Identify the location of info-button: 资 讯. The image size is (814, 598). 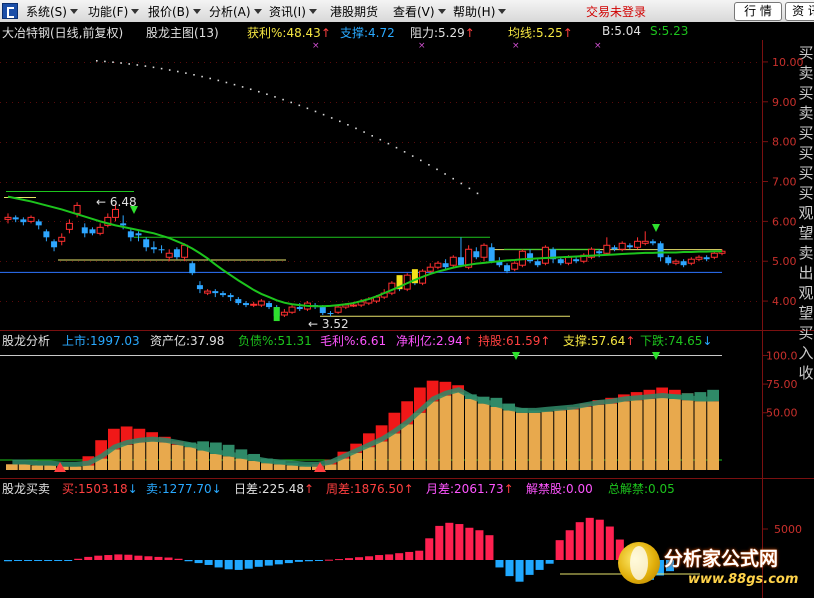
(799, 11).